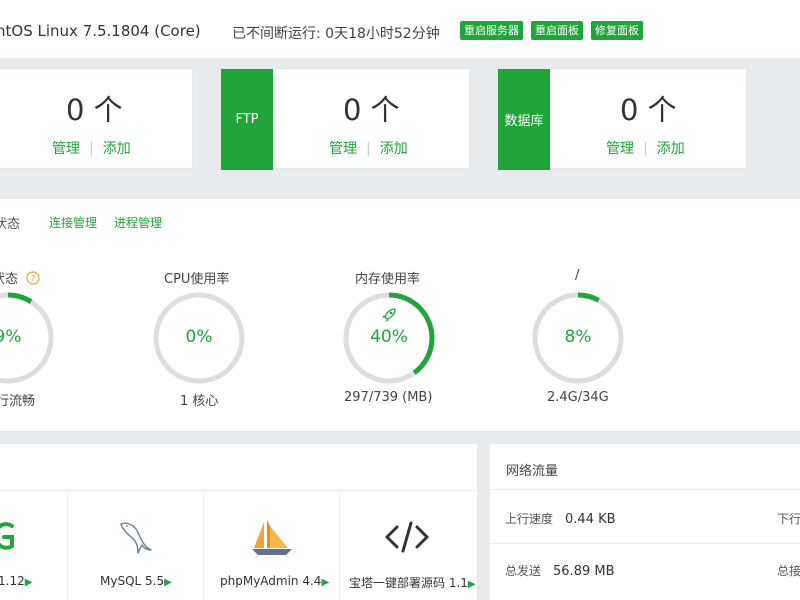  I want to click on database-add-link: 添加, so click(671, 149).